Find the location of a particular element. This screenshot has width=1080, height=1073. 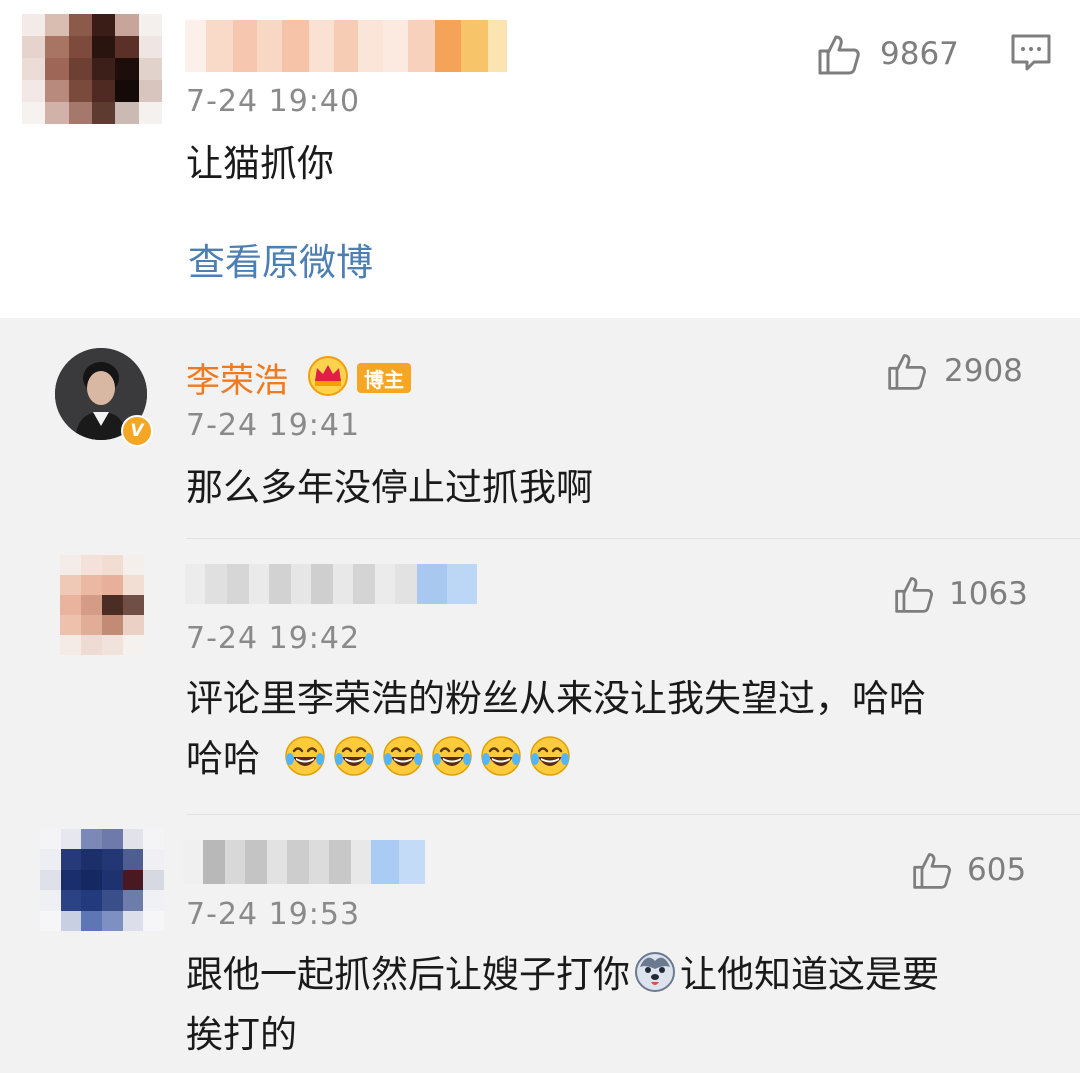

reply-text-line2: 哈哈 is located at coordinates (382, 759).